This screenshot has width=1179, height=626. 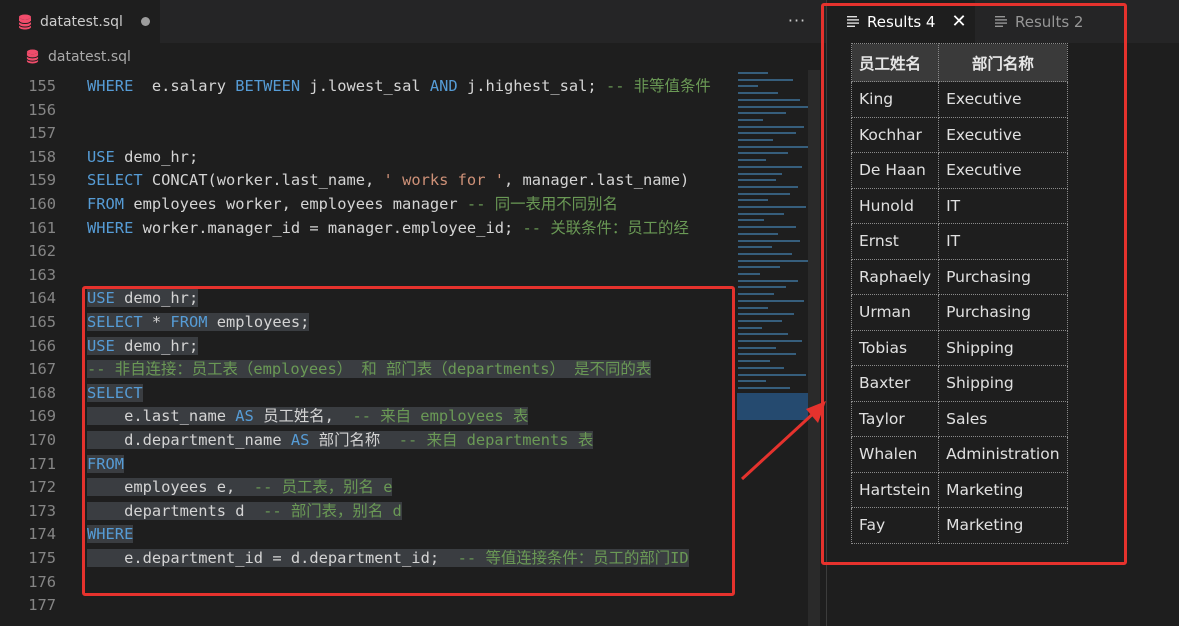 I want to click on code-token: USE, so click(x=101, y=298).